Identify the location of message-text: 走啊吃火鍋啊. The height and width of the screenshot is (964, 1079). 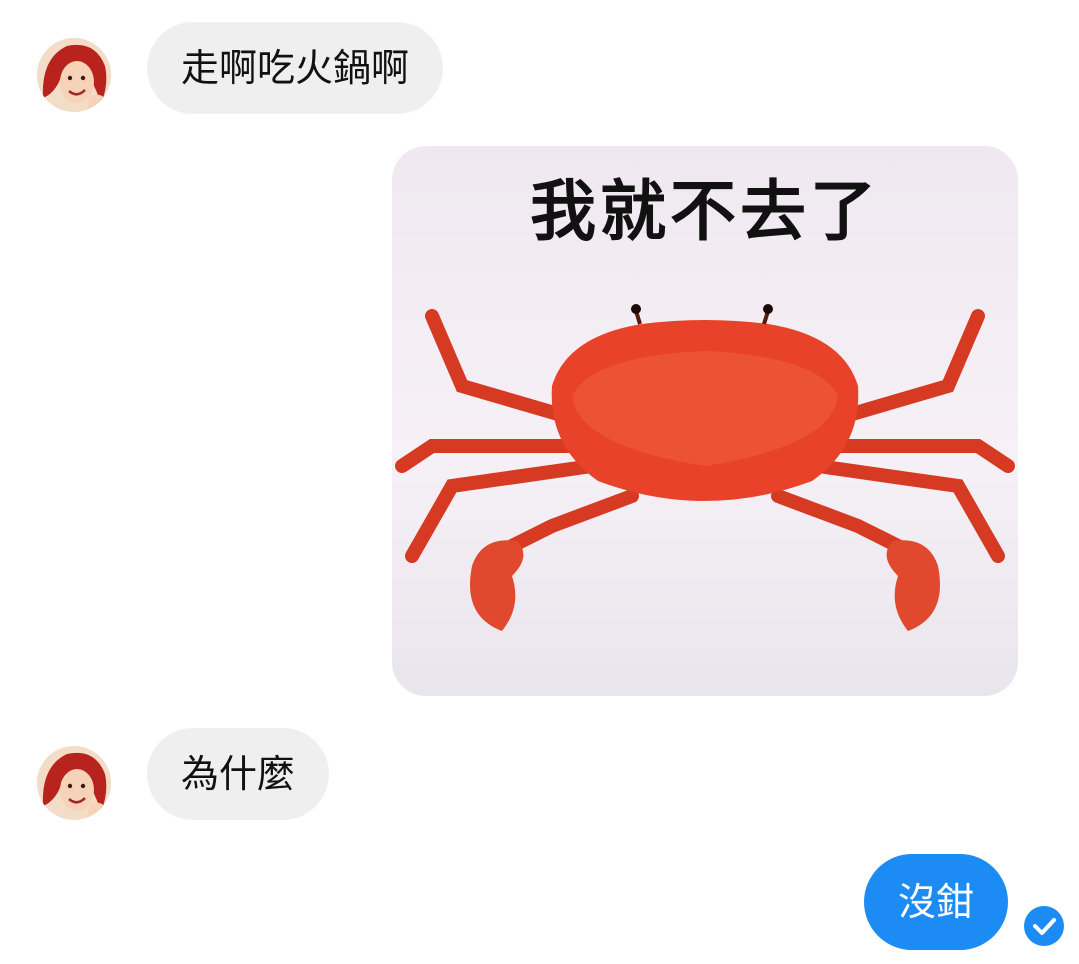
(295, 68).